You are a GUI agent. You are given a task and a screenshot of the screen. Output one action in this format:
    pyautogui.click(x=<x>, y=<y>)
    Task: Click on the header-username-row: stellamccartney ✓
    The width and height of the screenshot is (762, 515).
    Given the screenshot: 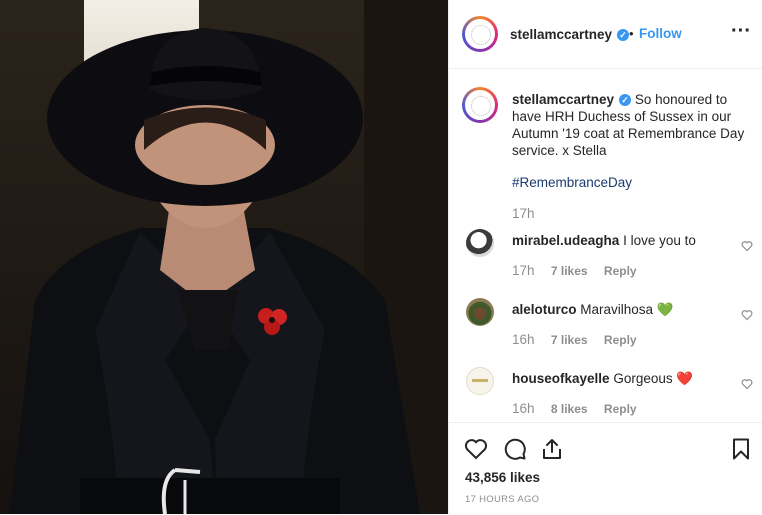 What is the action you would take?
    pyautogui.click(x=570, y=35)
    